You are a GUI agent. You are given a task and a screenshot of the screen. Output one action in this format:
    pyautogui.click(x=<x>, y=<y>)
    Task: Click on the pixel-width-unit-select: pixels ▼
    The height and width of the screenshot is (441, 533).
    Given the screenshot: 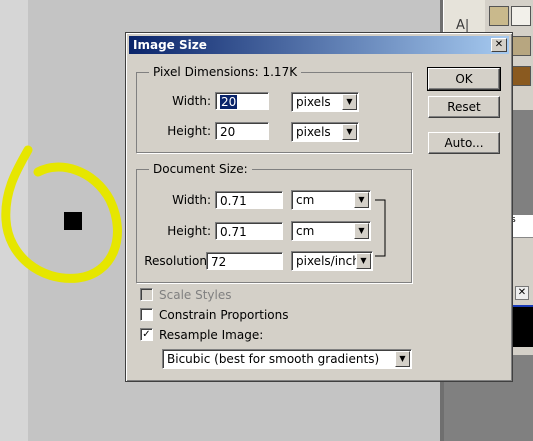 What is the action you would take?
    pyautogui.click(x=325, y=102)
    